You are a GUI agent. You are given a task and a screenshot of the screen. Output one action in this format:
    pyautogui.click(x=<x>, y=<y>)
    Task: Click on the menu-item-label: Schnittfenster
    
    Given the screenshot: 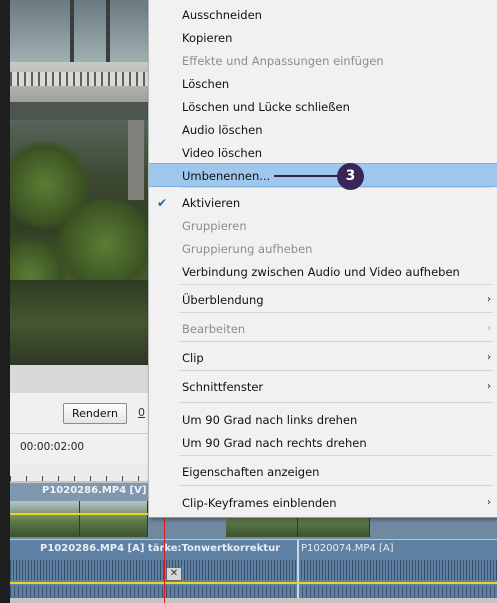 What is the action you would take?
    pyautogui.click(x=223, y=387)
    